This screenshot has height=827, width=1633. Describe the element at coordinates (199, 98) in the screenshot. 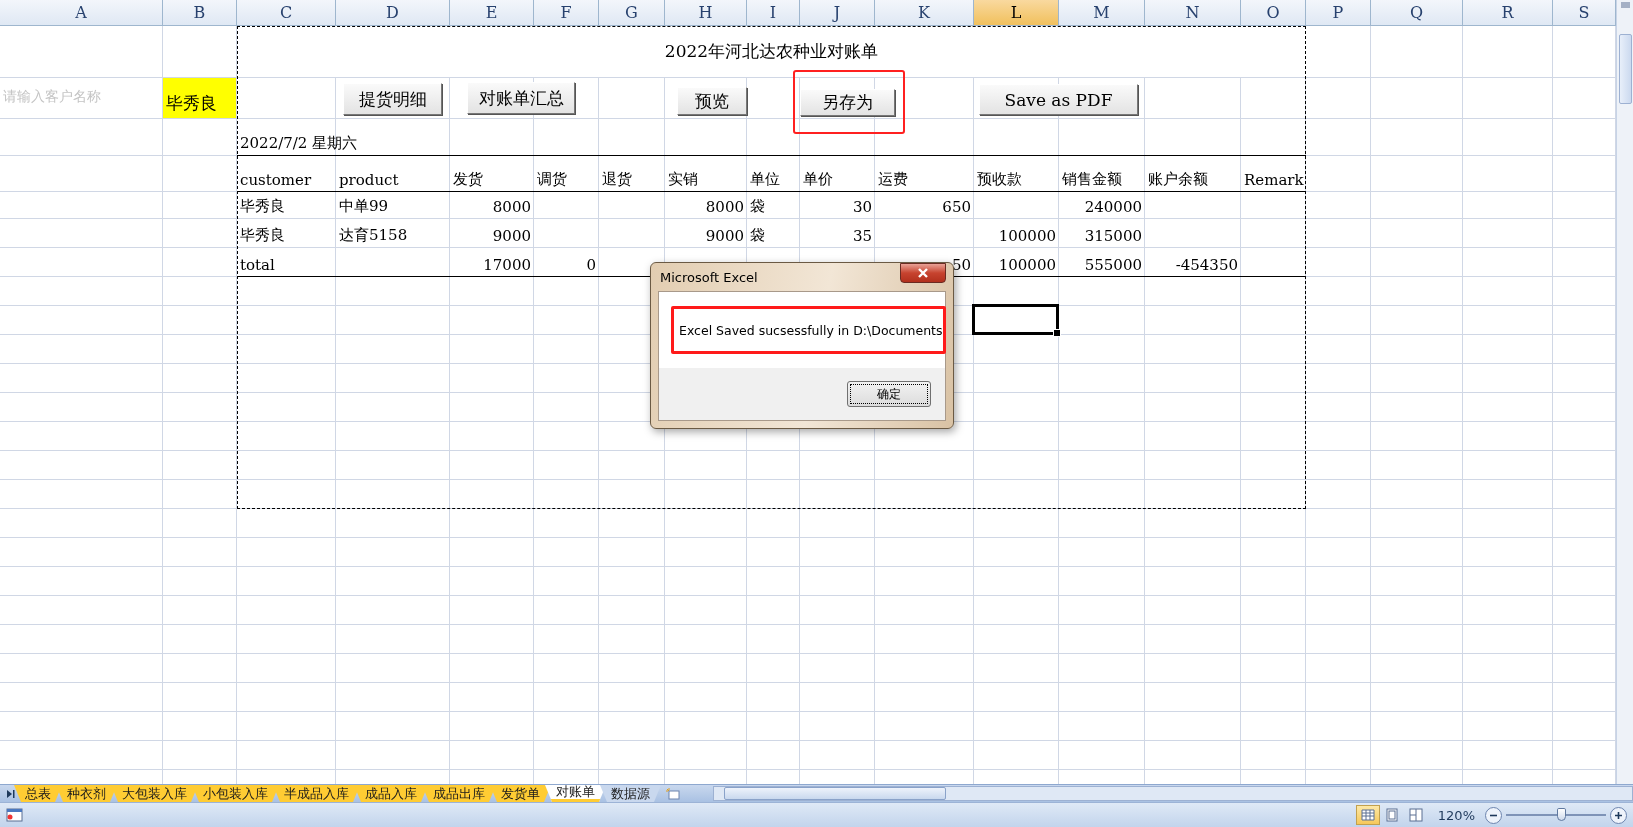

I see `customer-cell: 毕秀良` at that location.